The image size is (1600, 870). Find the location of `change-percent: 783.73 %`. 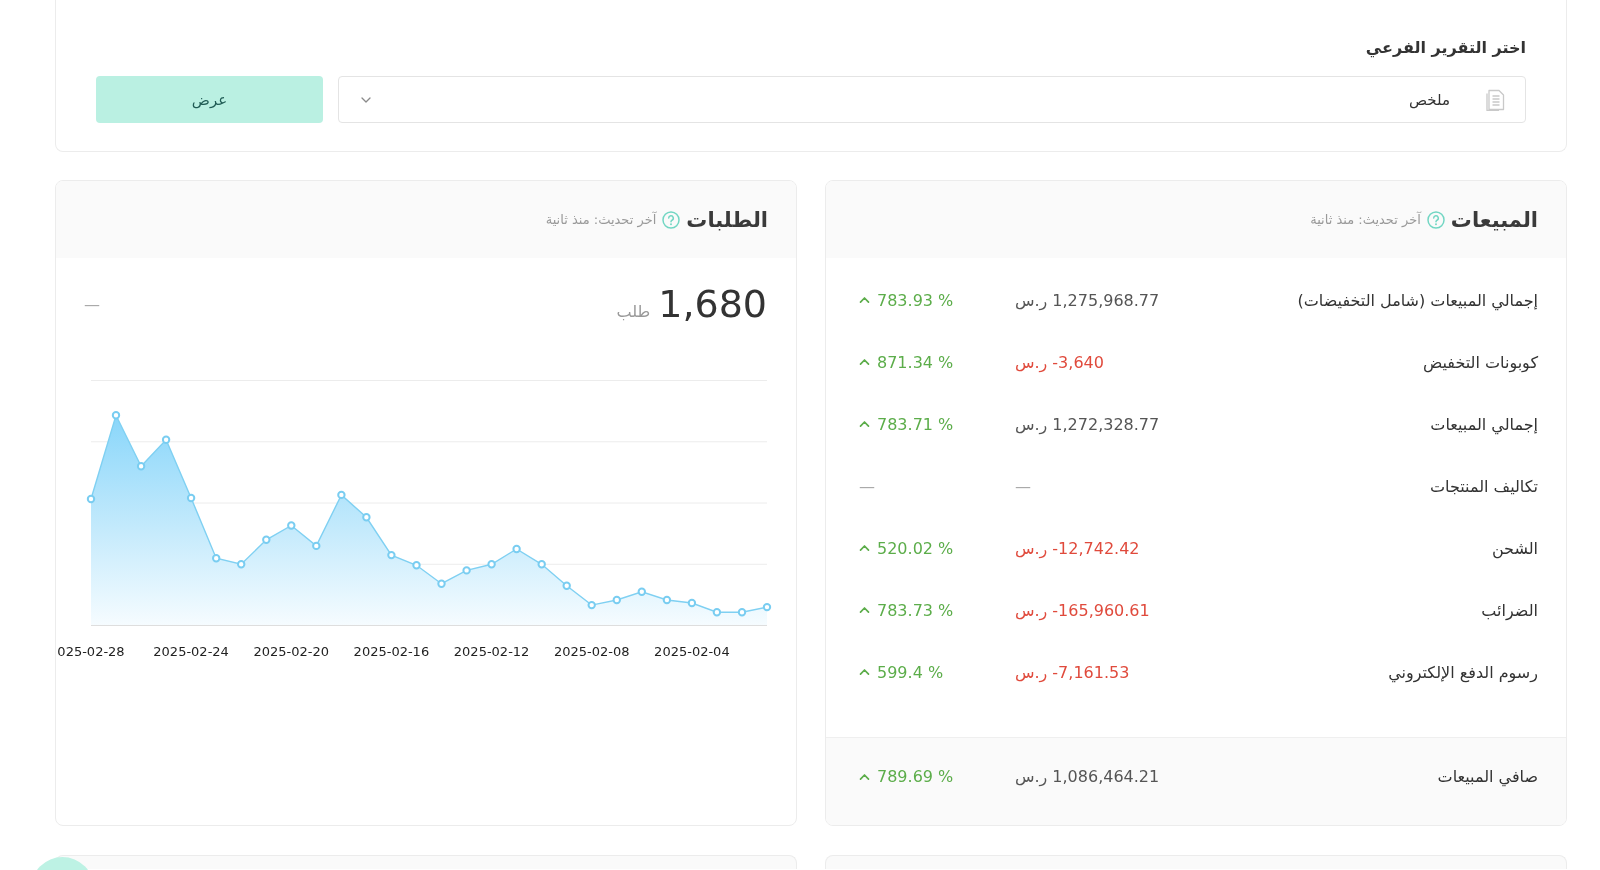

change-percent: 783.73 % is located at coordinates (915, 610).